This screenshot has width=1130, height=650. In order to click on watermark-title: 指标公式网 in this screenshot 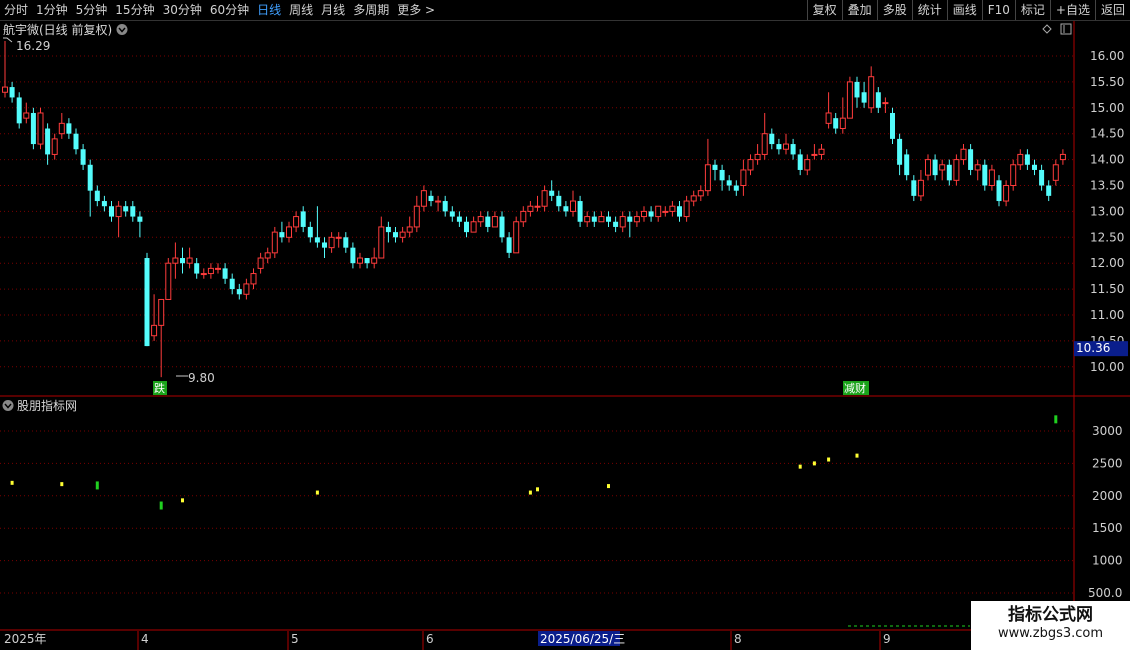, I will do `click(1050, 615)`.